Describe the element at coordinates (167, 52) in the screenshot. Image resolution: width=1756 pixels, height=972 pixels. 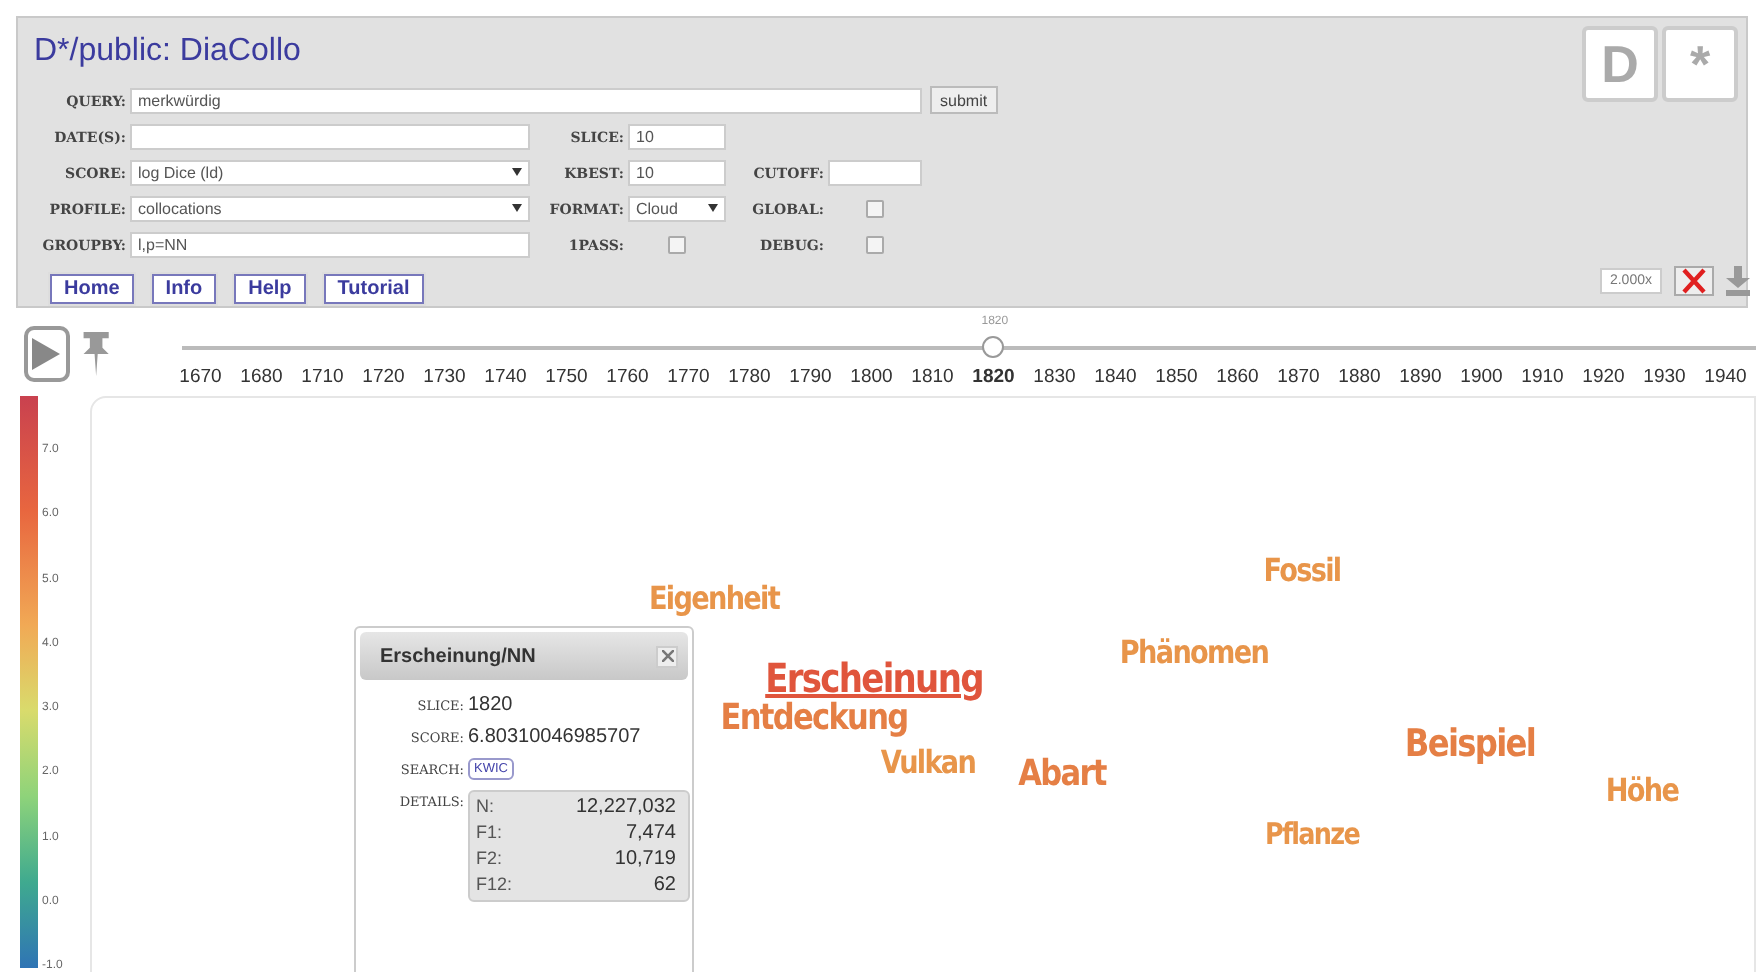
I see `app-title: D*/public: DiaCollo` at that location.